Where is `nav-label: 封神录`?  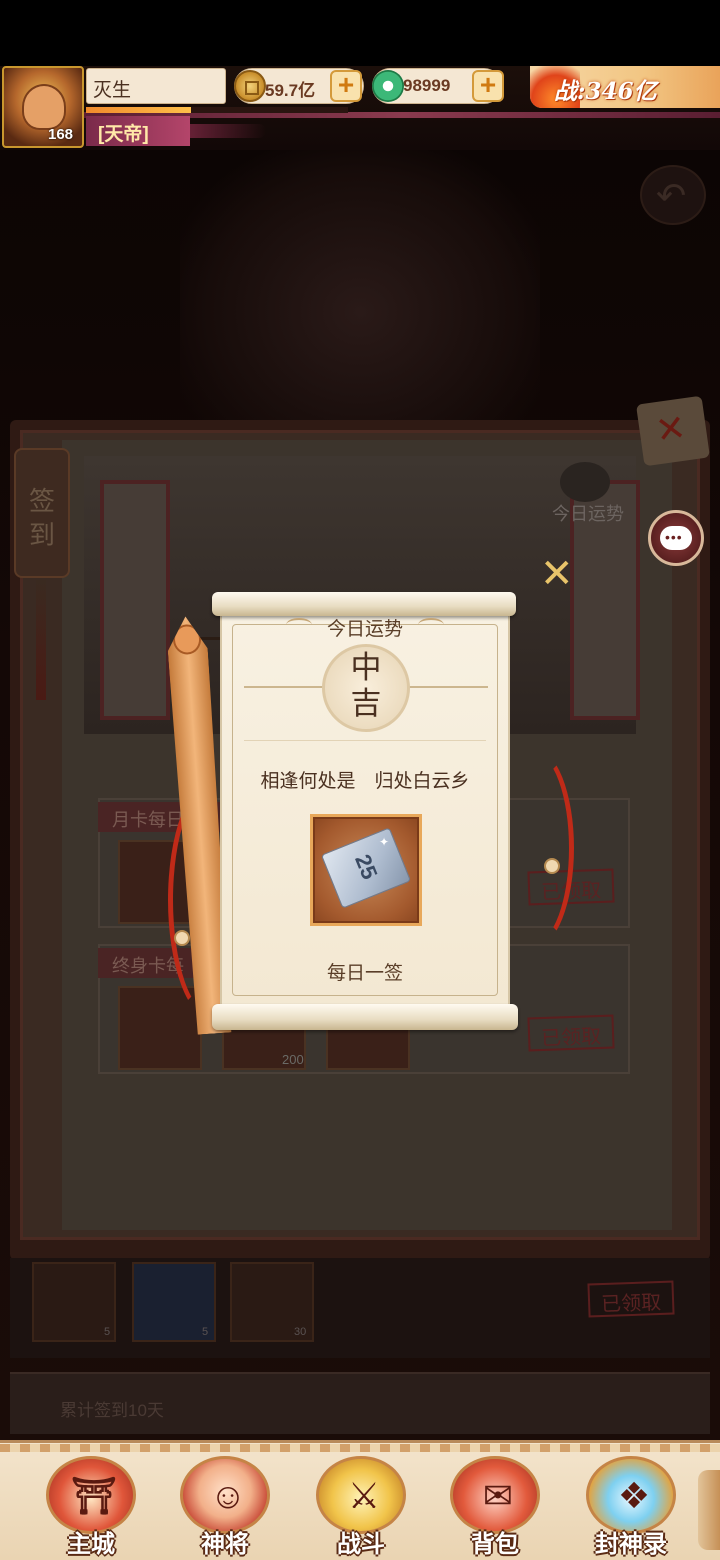
nav-label: 封神录 is located at coordinates (631, 1544).